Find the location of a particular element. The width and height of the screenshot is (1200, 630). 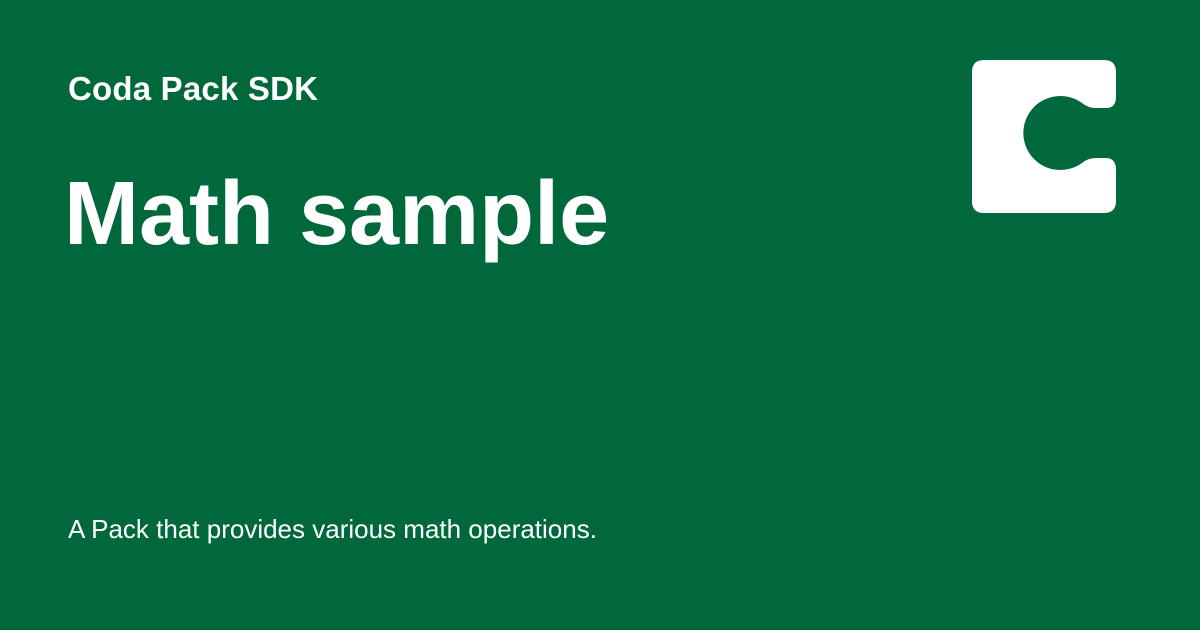

sdk-label: Coda Pack SDK is located at coordinates (193, 88).